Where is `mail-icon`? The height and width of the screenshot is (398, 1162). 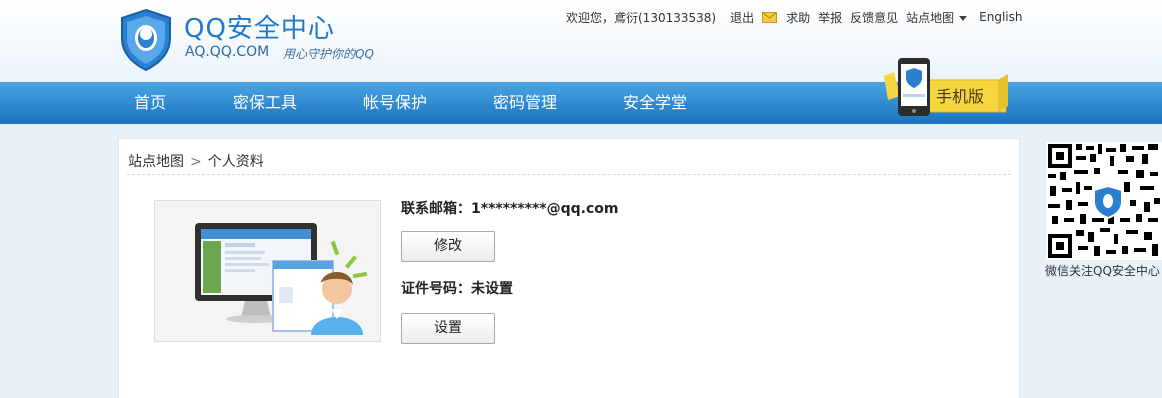
mail-icon is located at coordinates (770, 17).